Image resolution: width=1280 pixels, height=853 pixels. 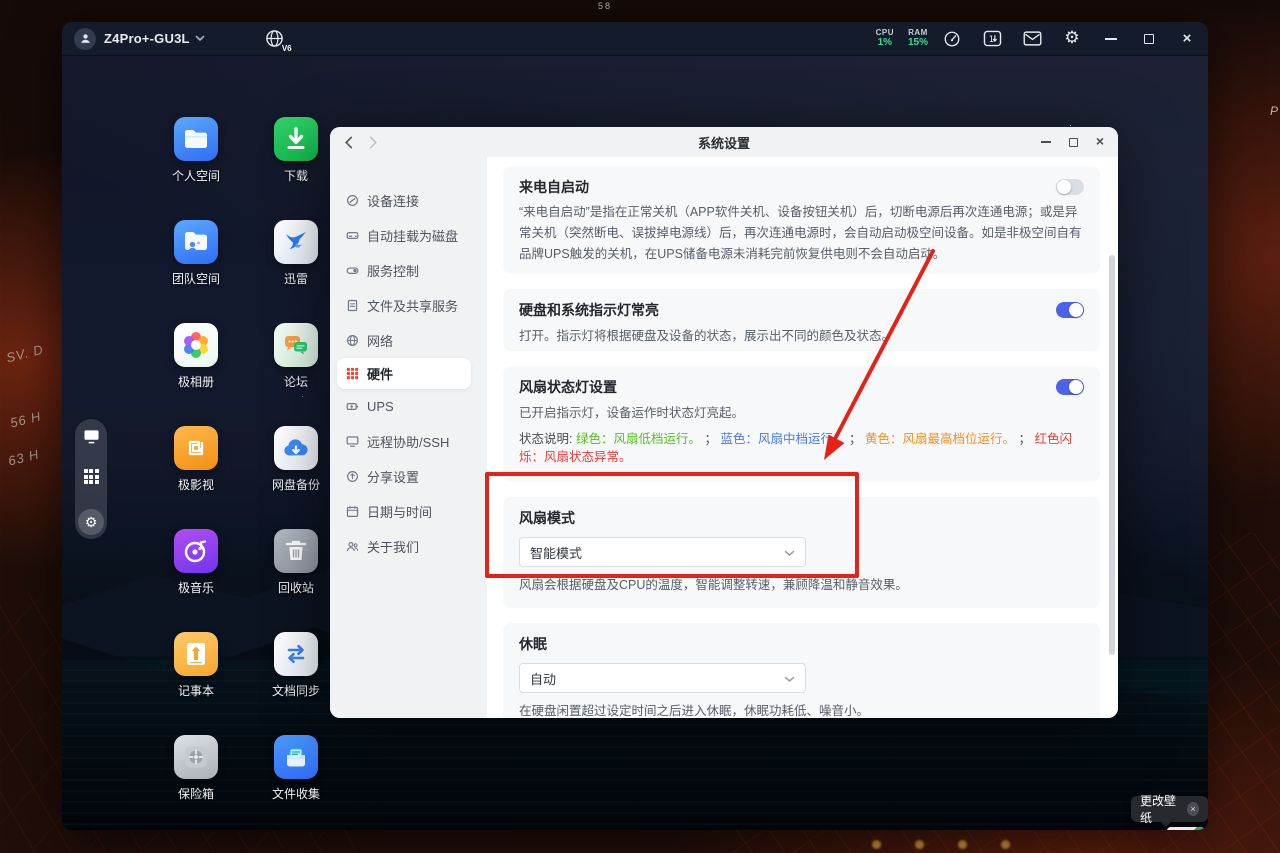 I want to click on link-icon, so click(x=352, y=201).